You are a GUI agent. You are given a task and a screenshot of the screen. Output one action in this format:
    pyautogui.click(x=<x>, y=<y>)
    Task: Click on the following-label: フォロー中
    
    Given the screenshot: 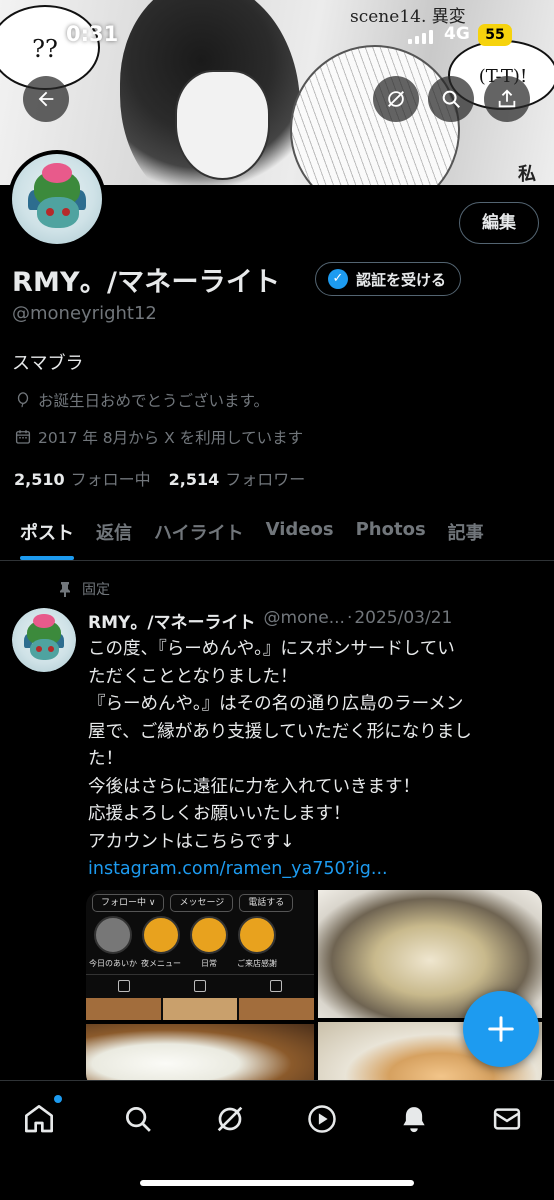 What is the action you would take?
    pyautogui.click(x=110, y=479)
    